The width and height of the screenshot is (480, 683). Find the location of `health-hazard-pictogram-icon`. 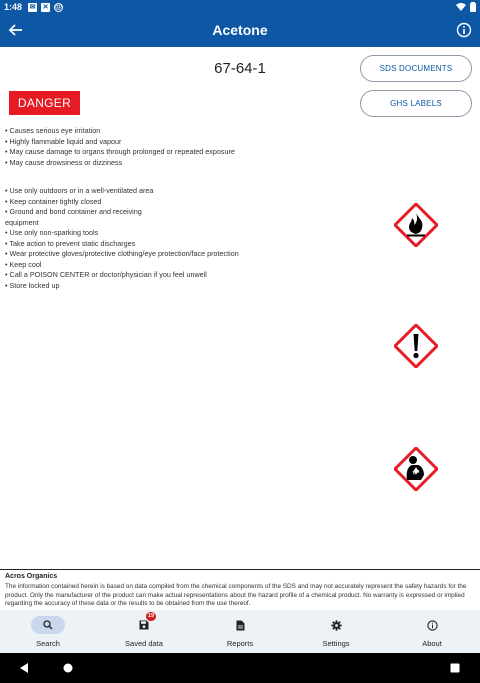

health-hazard-pictogram-icon is located at coordinates (416, 469).